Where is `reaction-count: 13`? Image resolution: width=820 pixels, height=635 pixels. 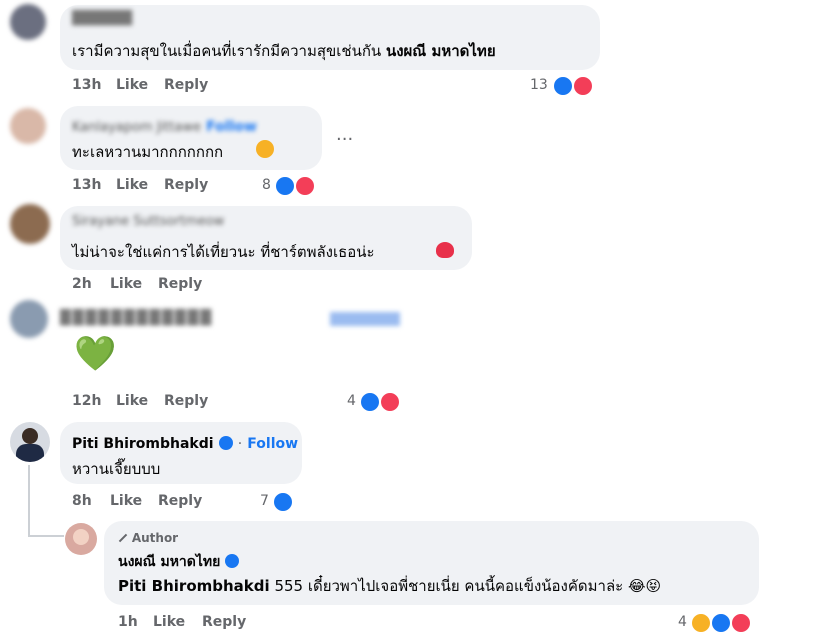
reaction-count: 13 is located at coordinates (539, 85).